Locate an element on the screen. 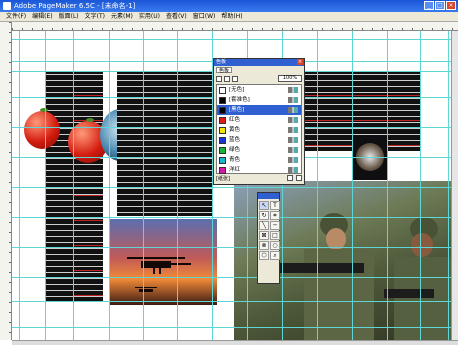 This screenshot has height=345, width=458. window-title: Adobe PageMaker 6.5C - [未命名-1] is located at coordinates (75, 6).